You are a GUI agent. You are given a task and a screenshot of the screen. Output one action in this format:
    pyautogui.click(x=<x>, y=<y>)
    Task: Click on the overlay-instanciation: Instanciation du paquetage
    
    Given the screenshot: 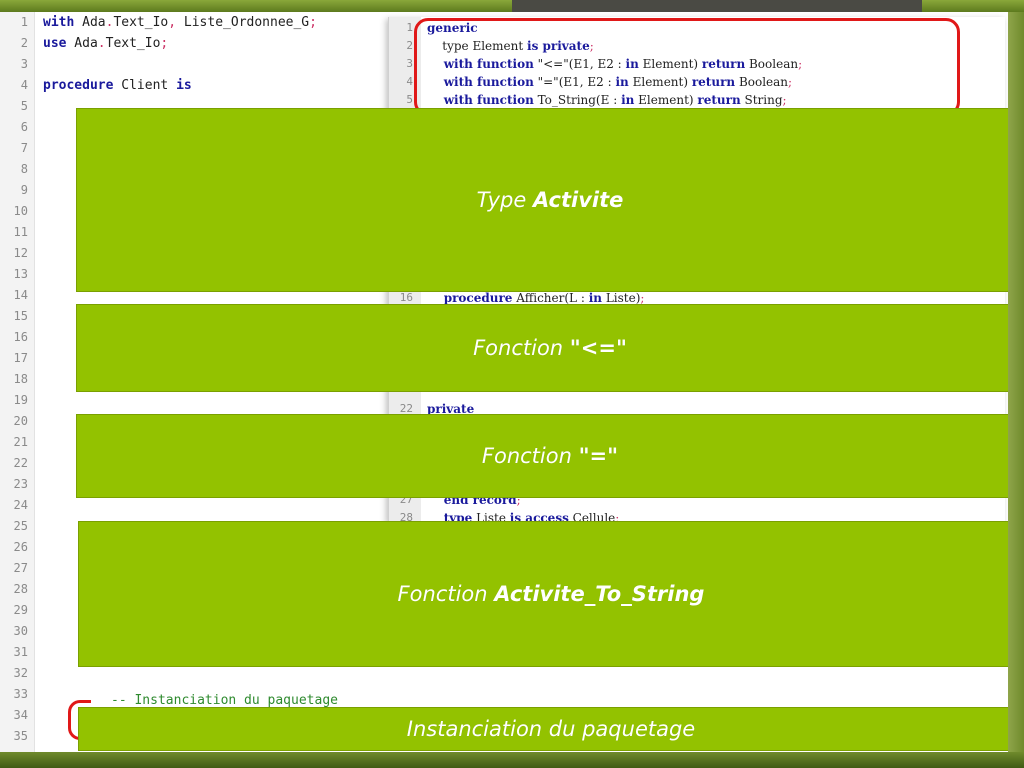 What is the action you would take?
    pyautogui.click(x=551, y=729)
    